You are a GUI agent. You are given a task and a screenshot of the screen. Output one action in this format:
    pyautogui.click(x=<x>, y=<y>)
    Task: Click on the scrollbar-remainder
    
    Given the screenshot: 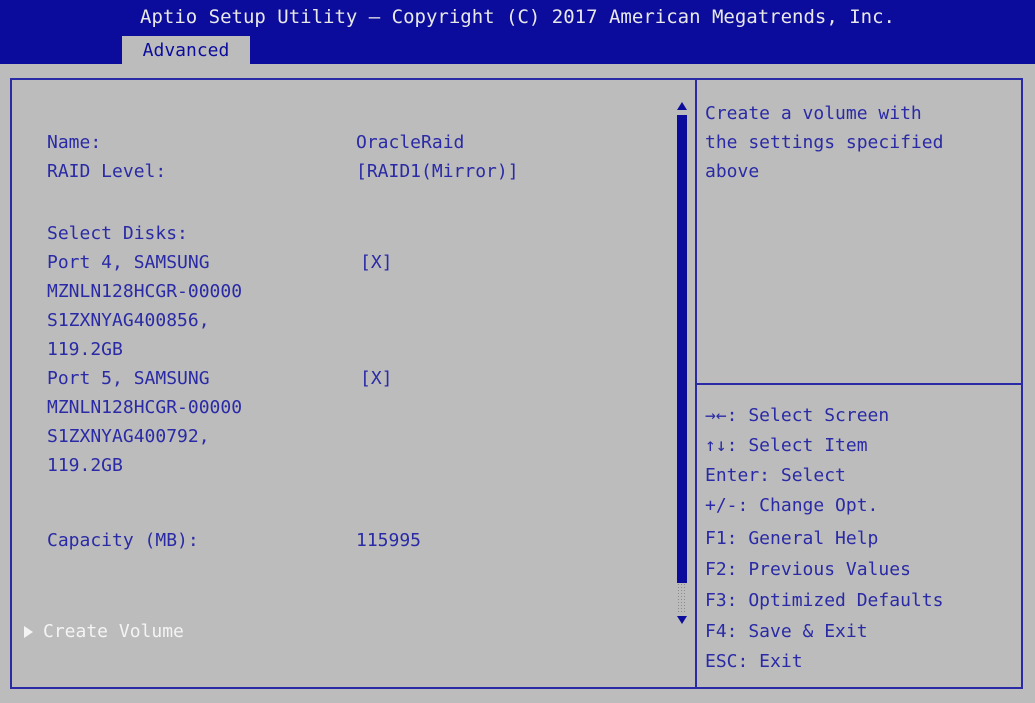 What is the action you would take?
    pyautogui.click(x=682, y=597)
    